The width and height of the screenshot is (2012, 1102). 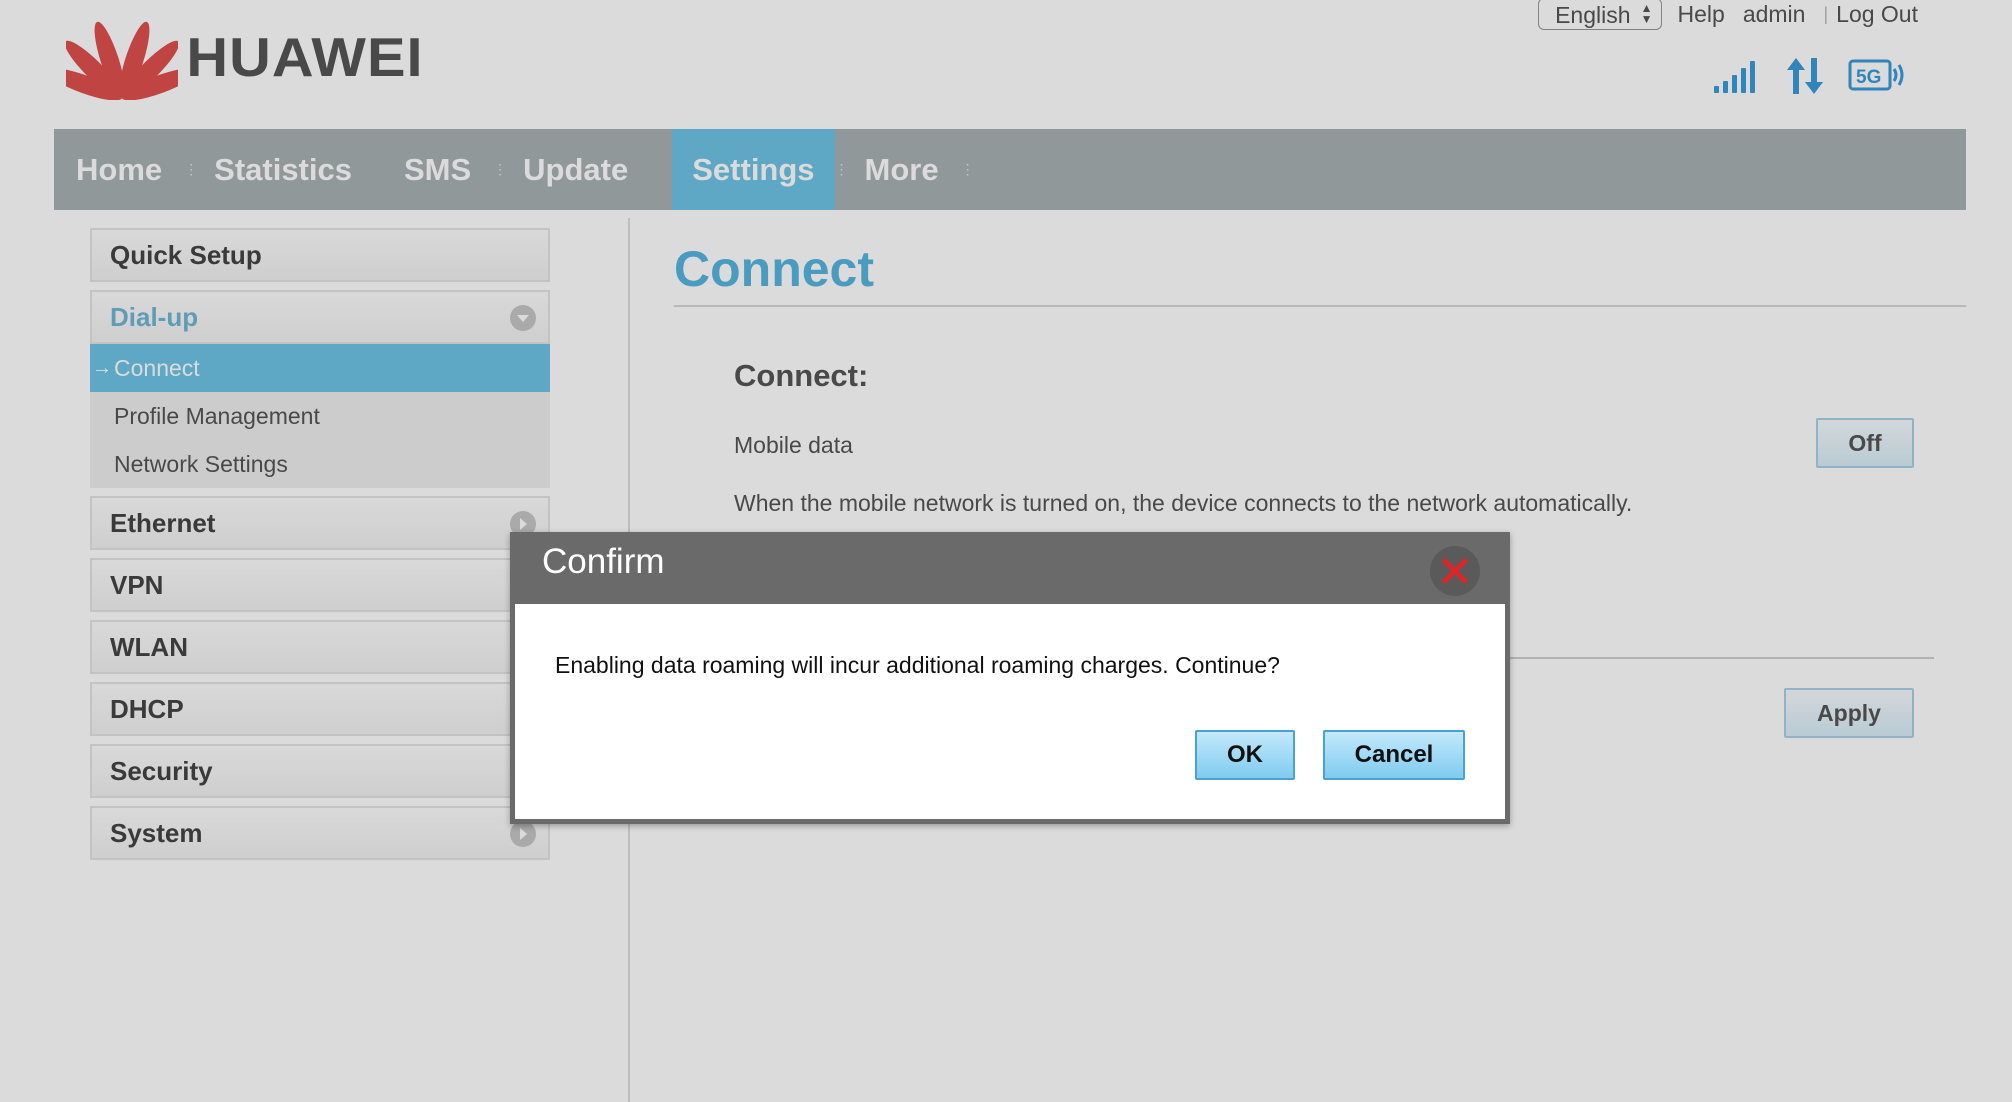 I want to click on ok-button: OK, so click(x=1245, y=755).